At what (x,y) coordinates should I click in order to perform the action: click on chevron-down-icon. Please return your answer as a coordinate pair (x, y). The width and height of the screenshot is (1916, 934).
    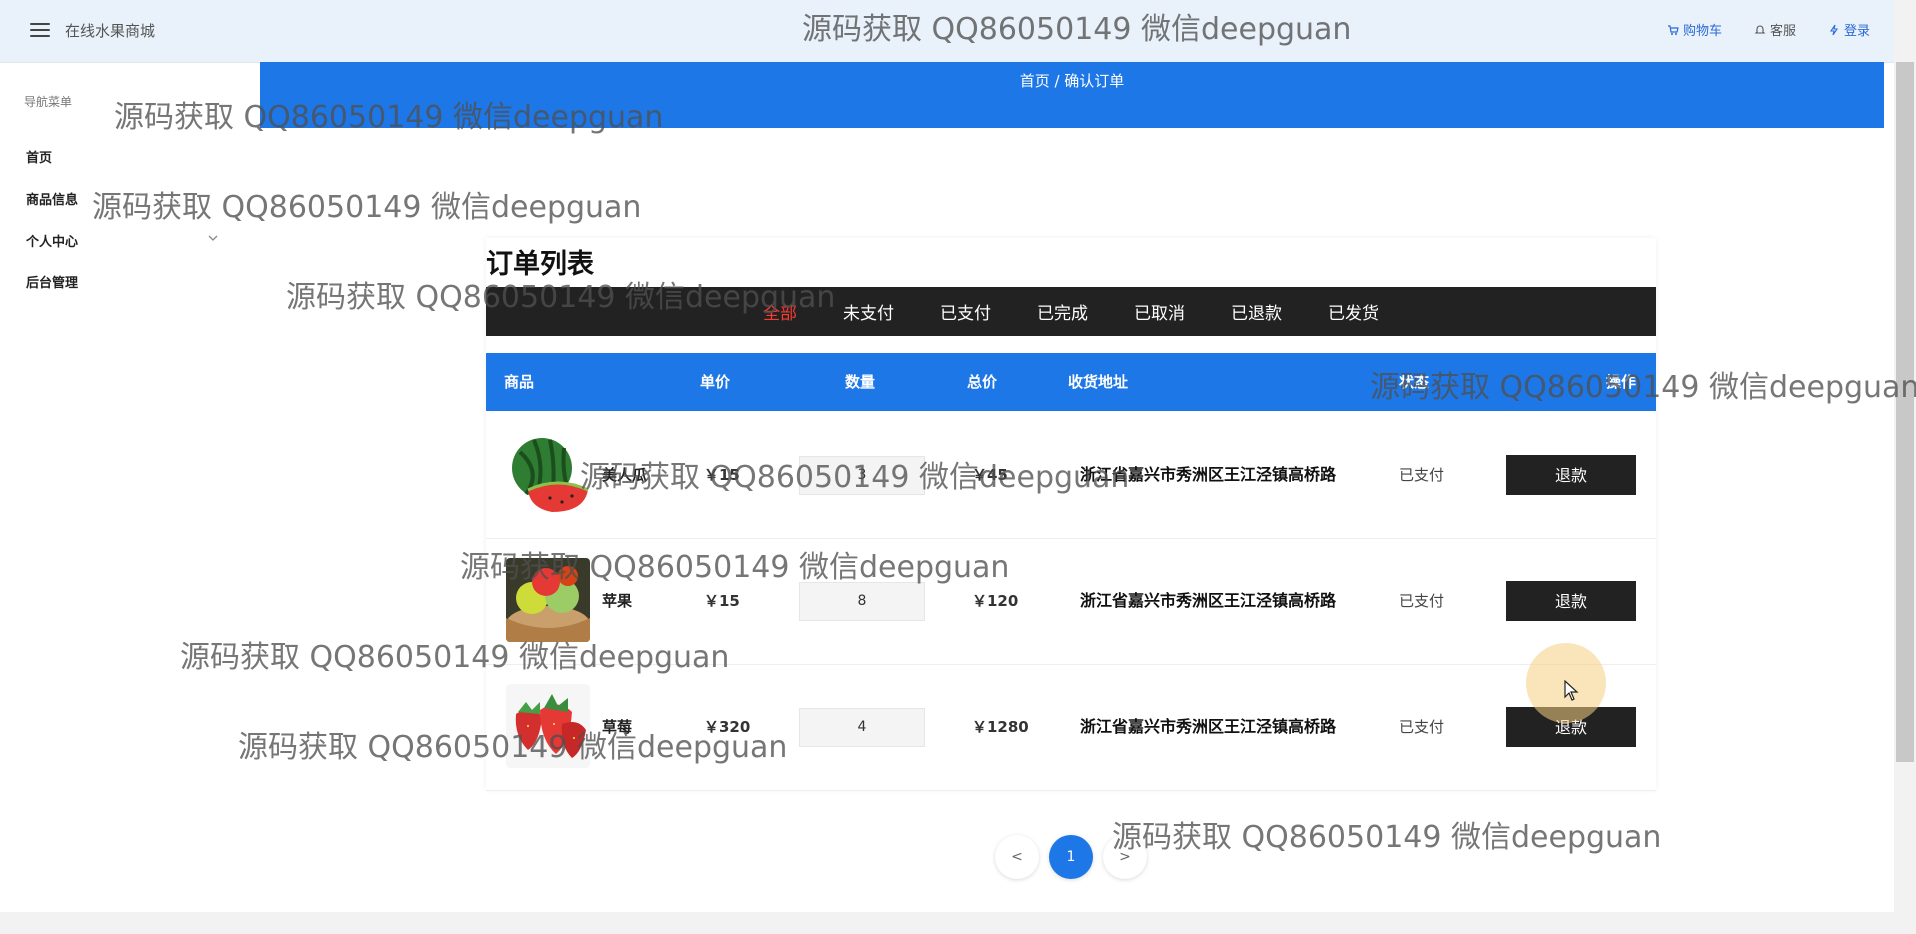
    Looking at the image, I should click on (213, 238).